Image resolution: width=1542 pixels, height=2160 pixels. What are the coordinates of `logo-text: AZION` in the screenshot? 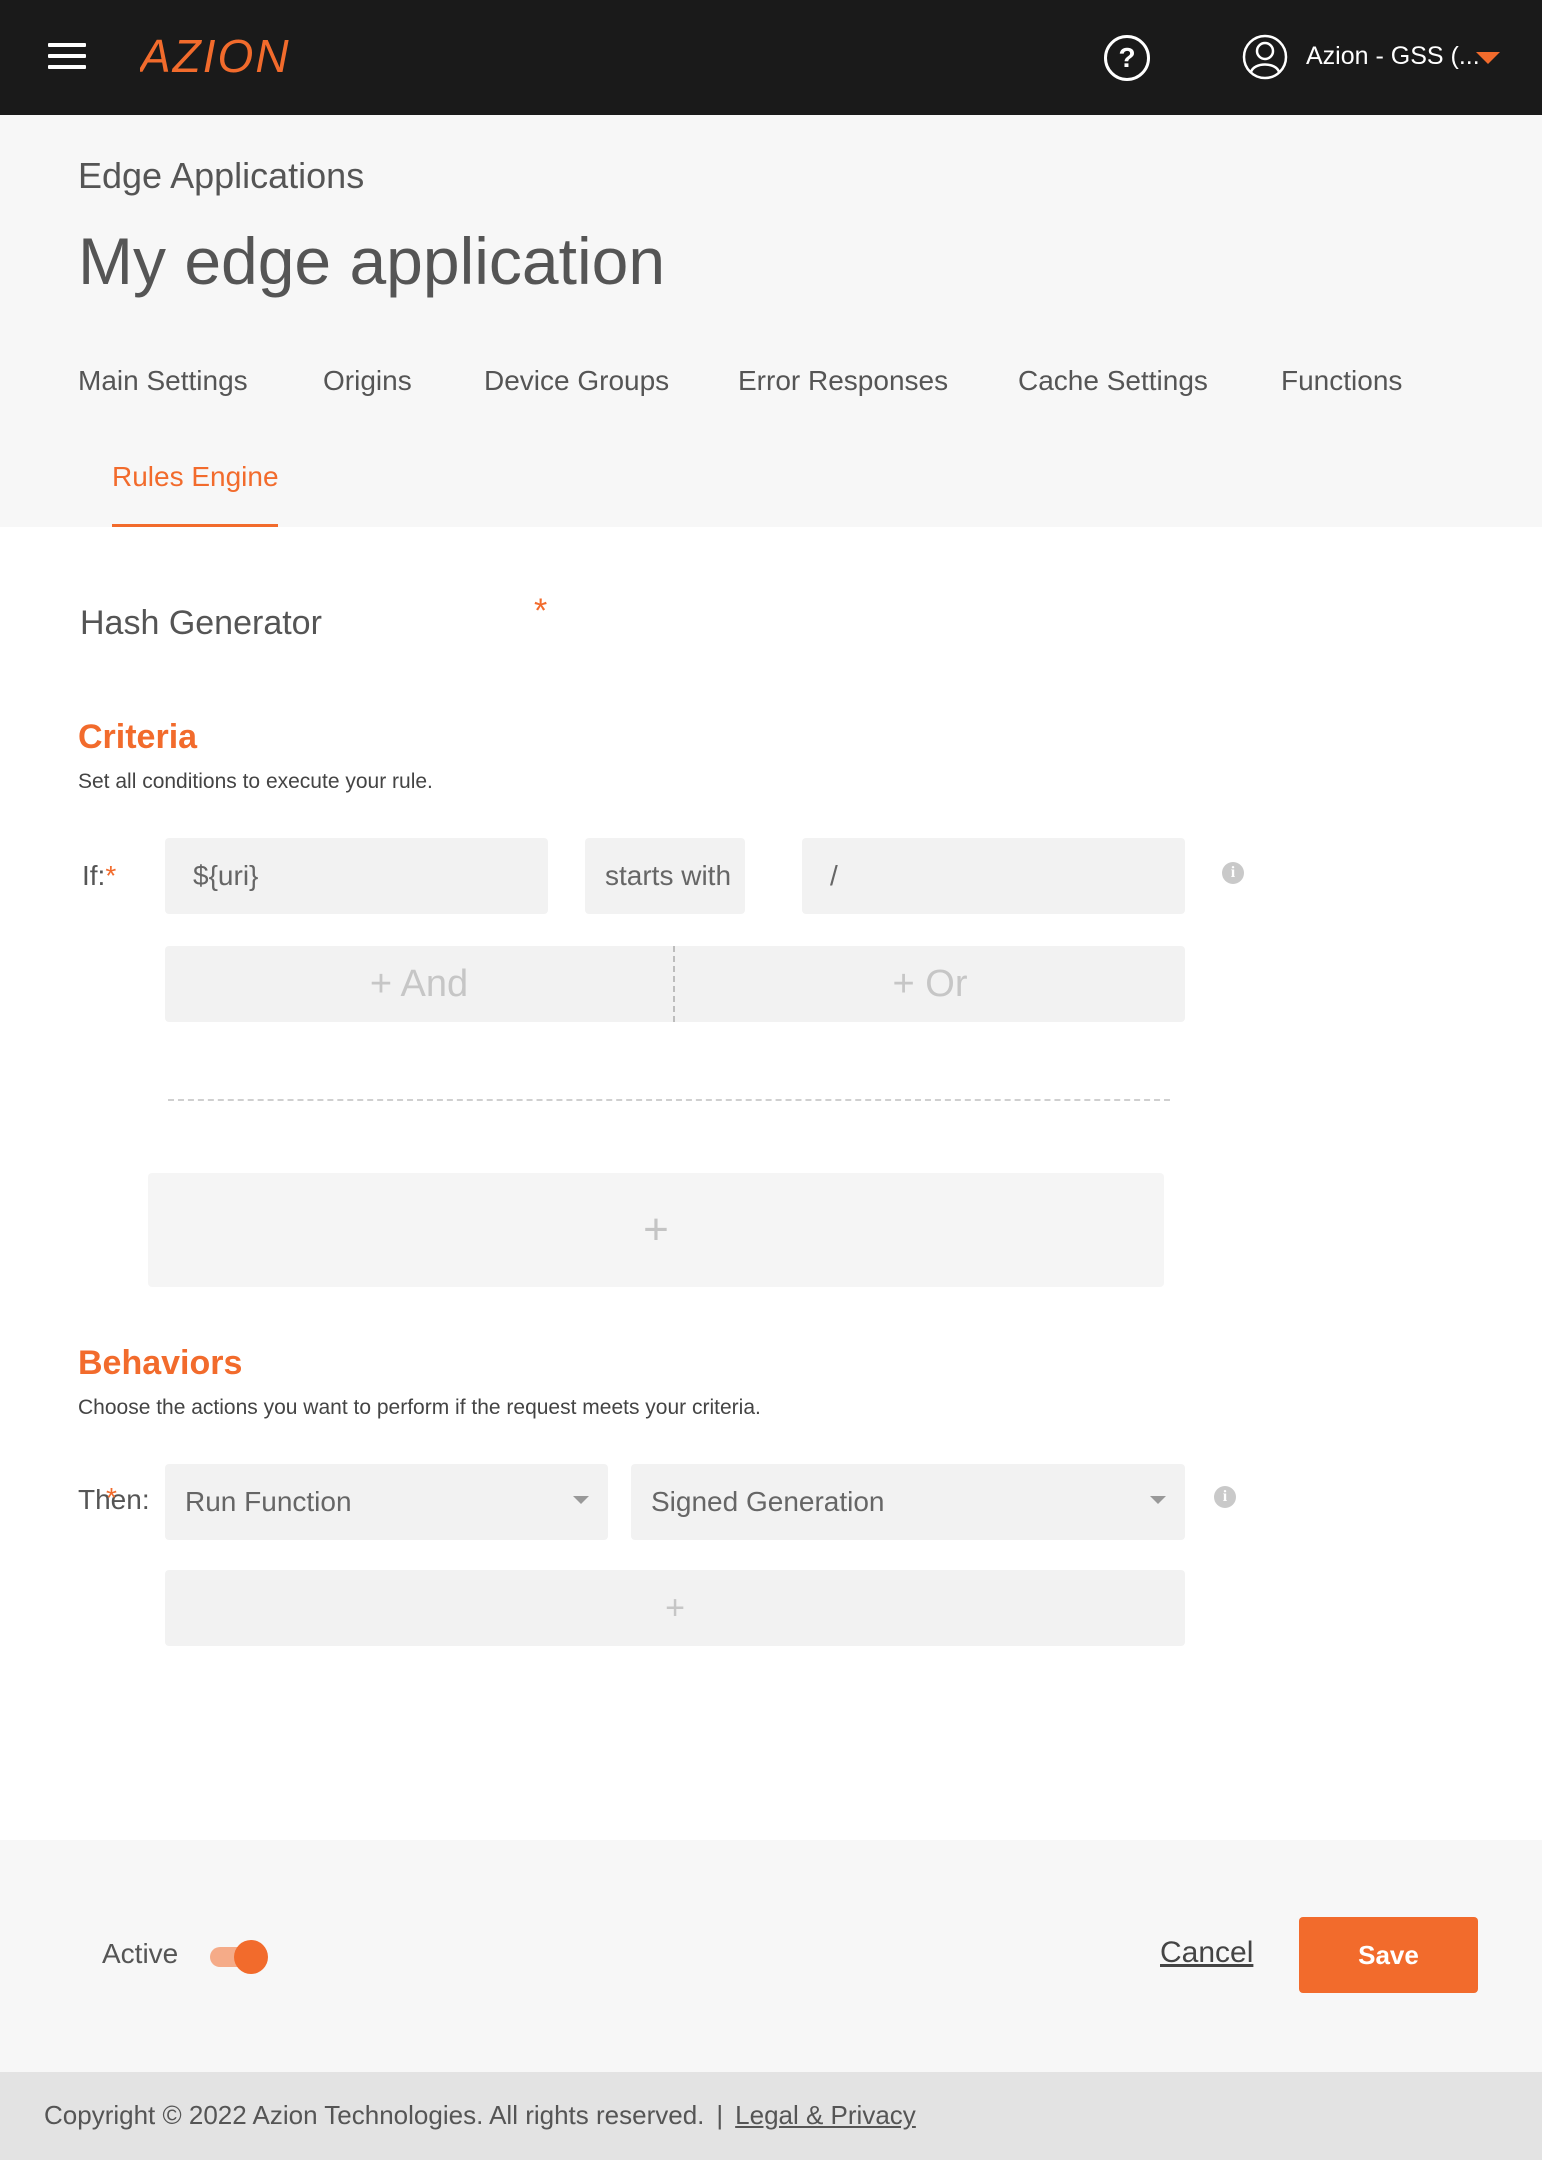 It's located at (215, 56).